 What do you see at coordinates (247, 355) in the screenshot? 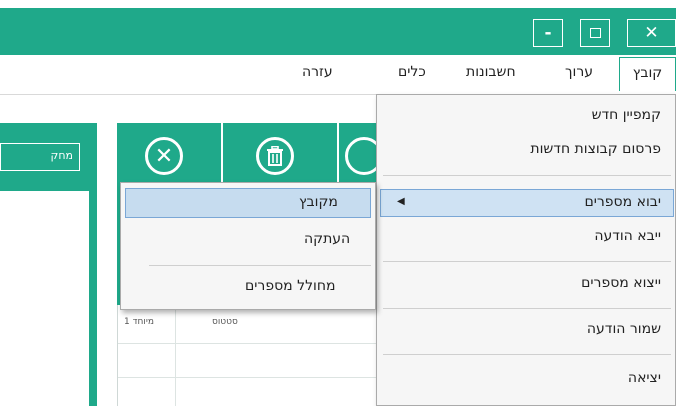
I see `data-table: מיוחד 1 סטטוס` at bounding box center [247, 355].